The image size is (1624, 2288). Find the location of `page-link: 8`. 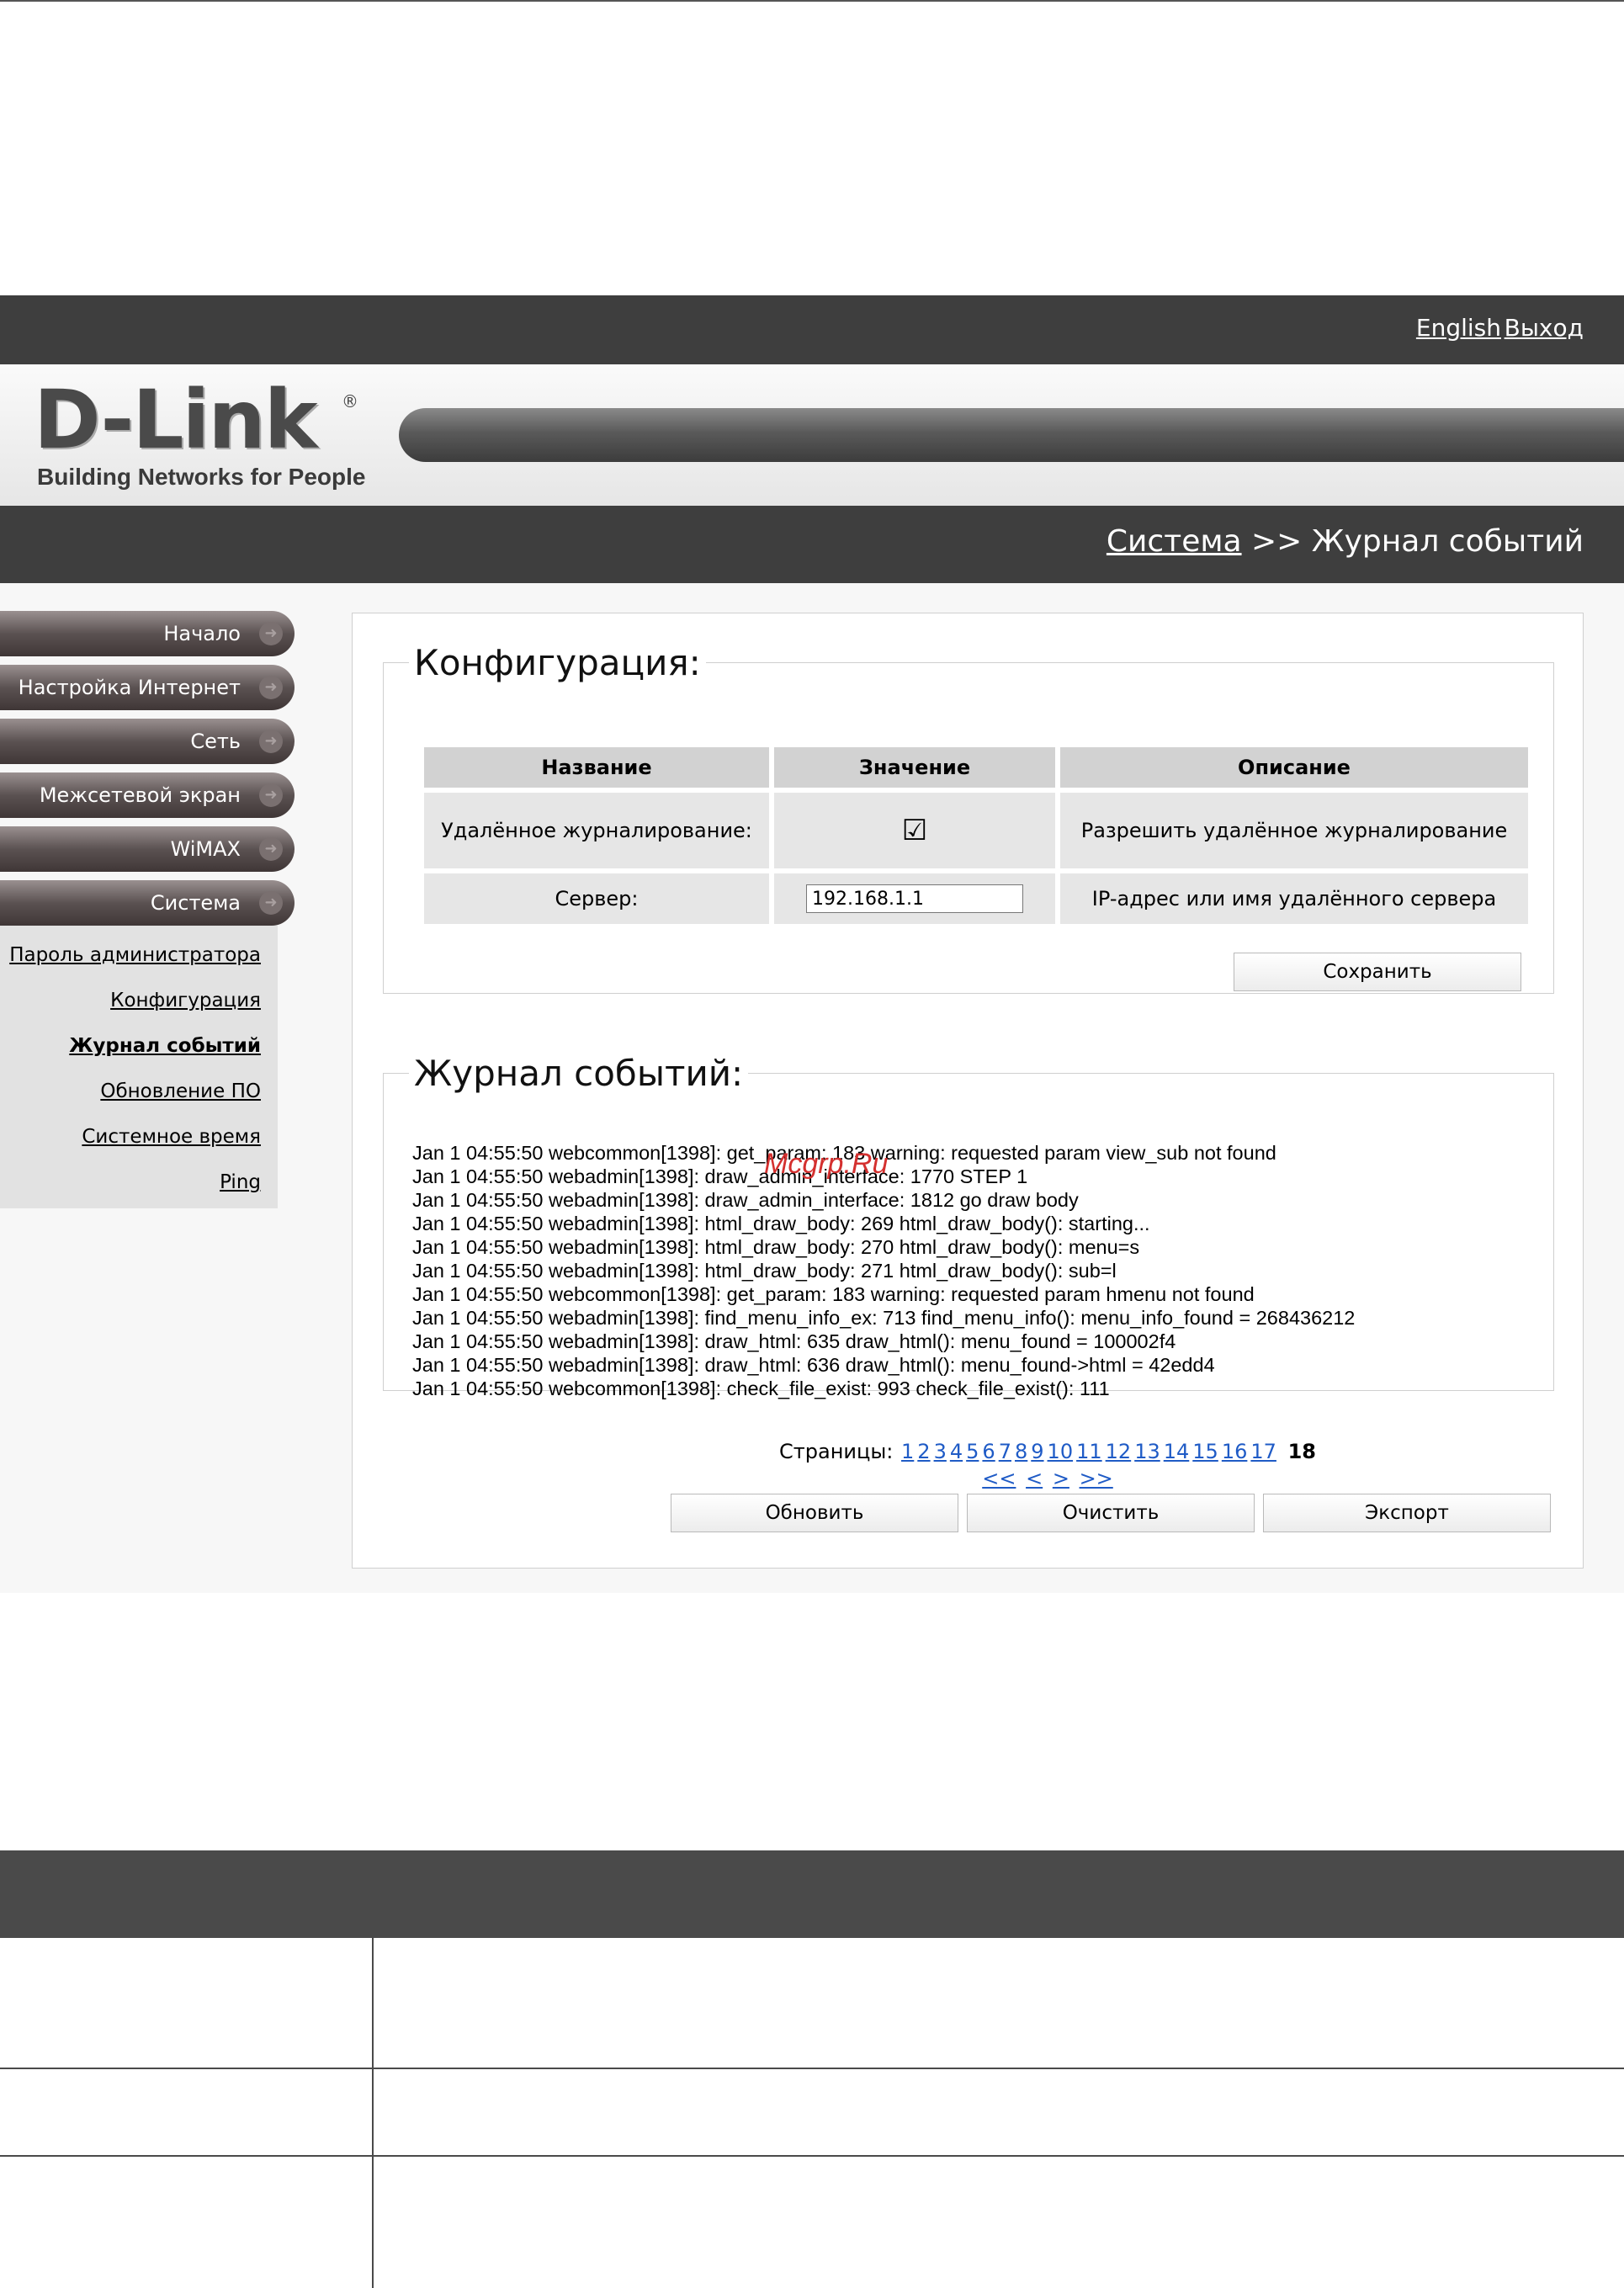

page-link: 8 is located at coordinates (1021, 1451).